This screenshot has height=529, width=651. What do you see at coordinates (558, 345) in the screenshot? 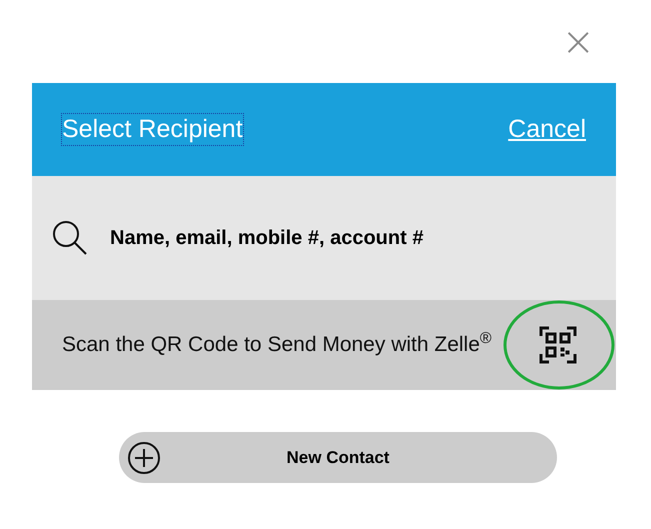
I see `qr-code-icon` at bounding box center [558, 345].